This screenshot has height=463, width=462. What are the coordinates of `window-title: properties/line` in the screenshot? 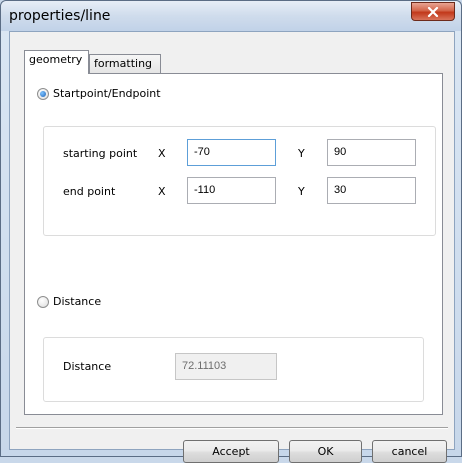 It's located at (60, 16).